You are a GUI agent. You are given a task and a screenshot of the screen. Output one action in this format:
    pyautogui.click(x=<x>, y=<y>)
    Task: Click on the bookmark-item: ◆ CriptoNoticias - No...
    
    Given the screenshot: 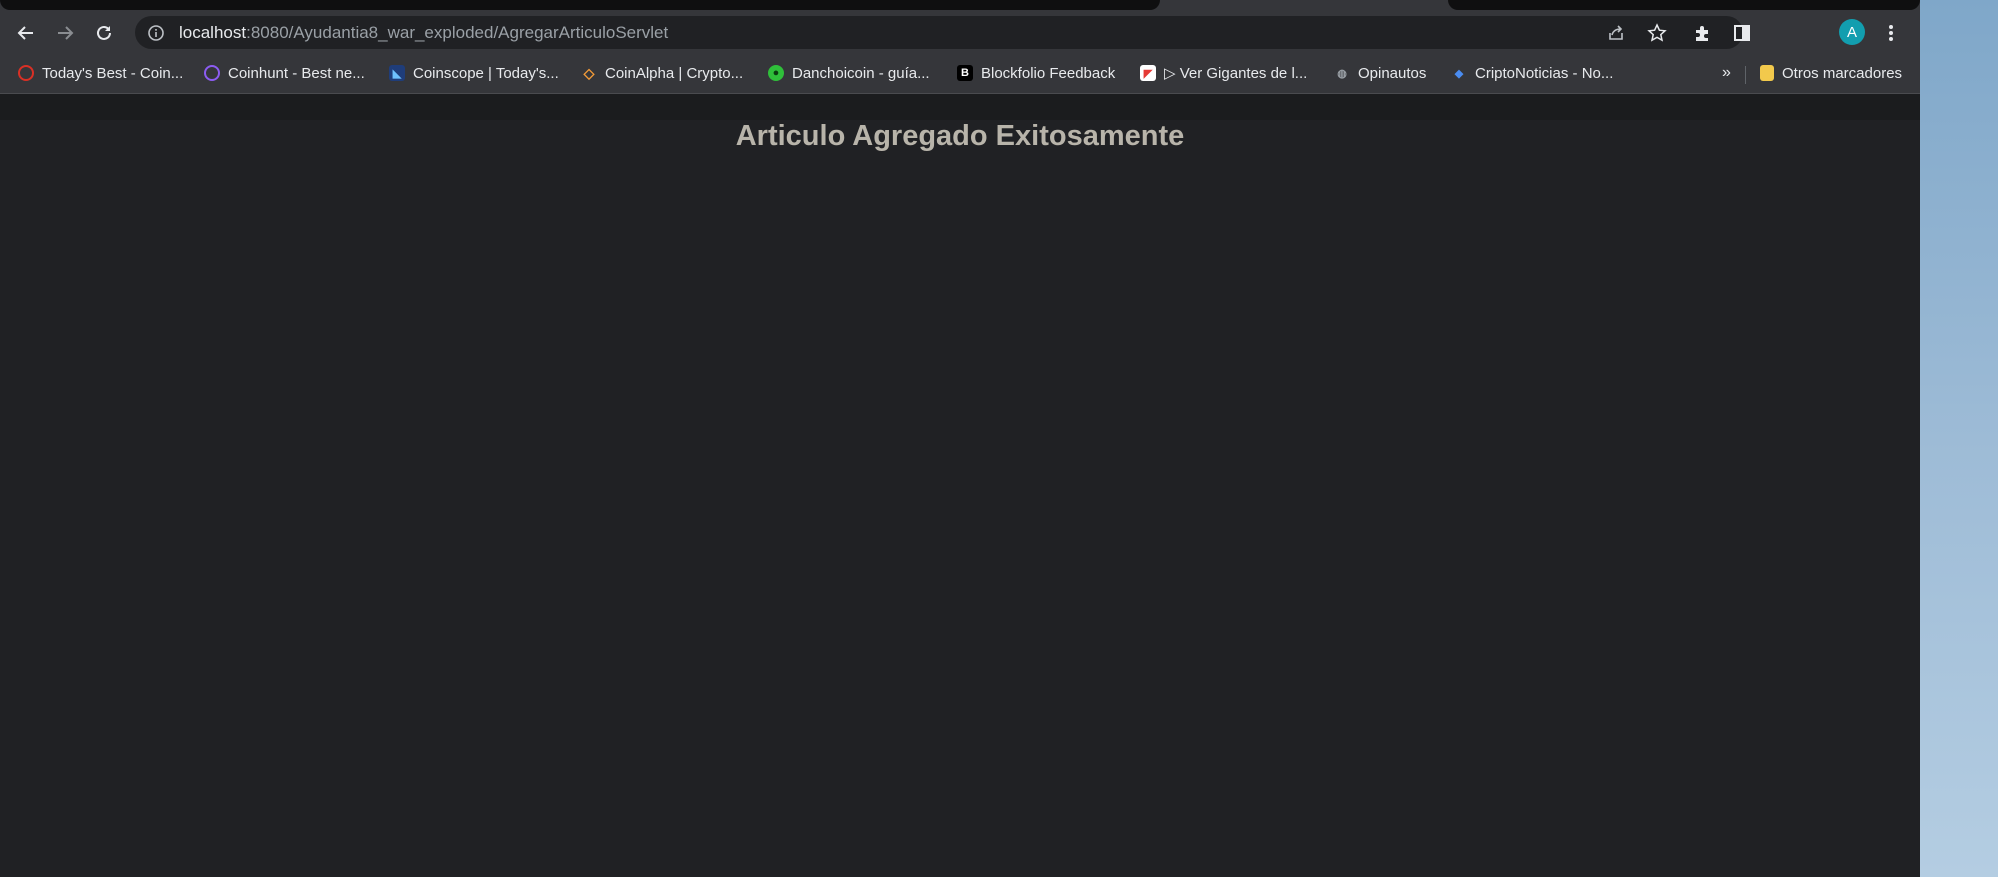 What is the action you would take?
    pyautogui.click(x=1532, y=73)
    